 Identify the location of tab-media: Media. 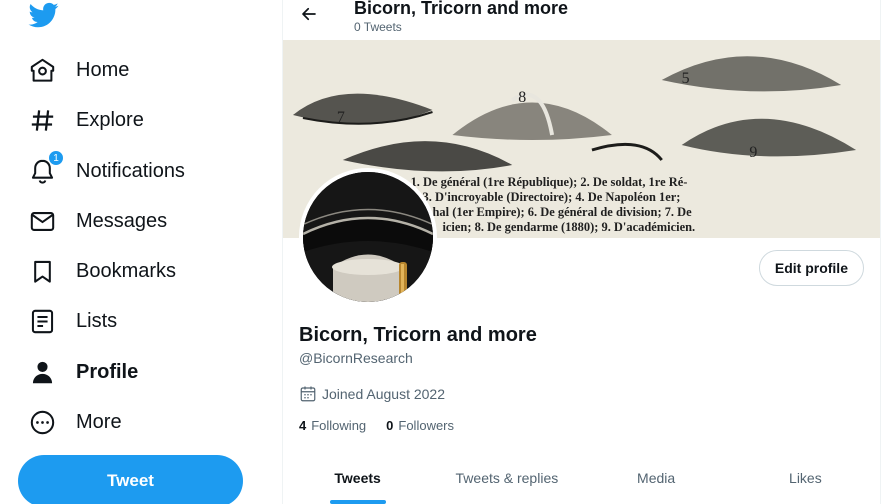
(656, 480).